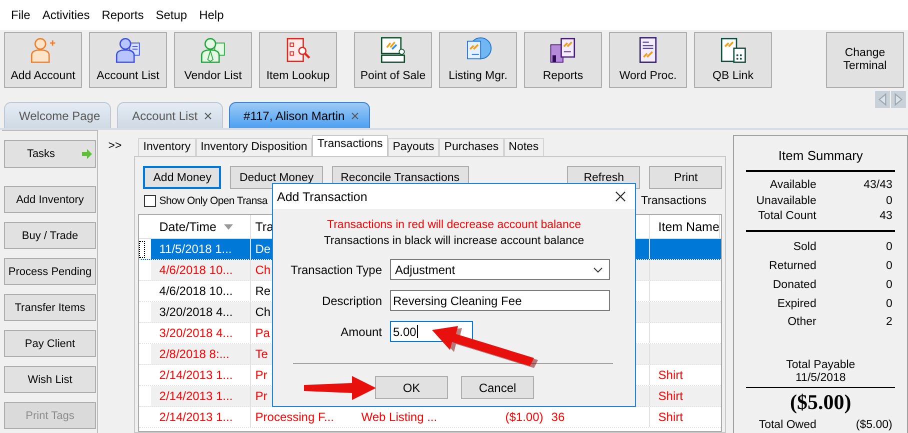 The height and width of the screenshot is (433, 908). I want to click on summary-label: Expired, so click(796, 304).